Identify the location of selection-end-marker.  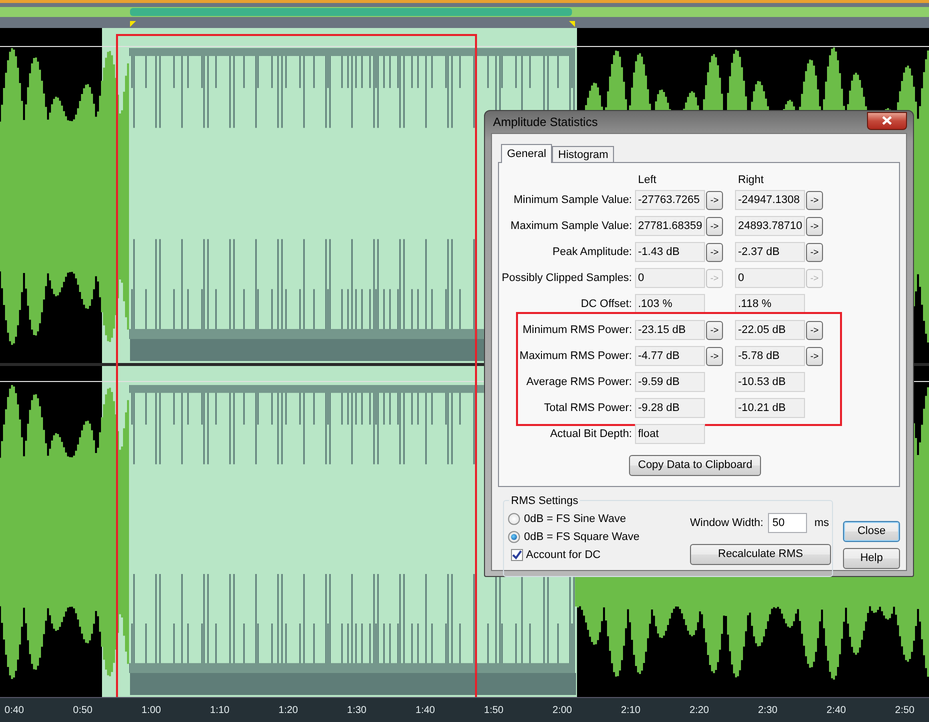
(572, 24).